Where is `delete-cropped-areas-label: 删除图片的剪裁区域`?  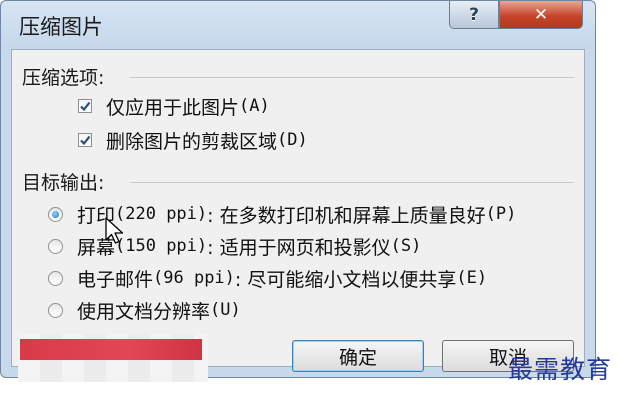
delete-cropped-areas-label: 删除图片的剪裁区域 is located at coordinates (192, 141).